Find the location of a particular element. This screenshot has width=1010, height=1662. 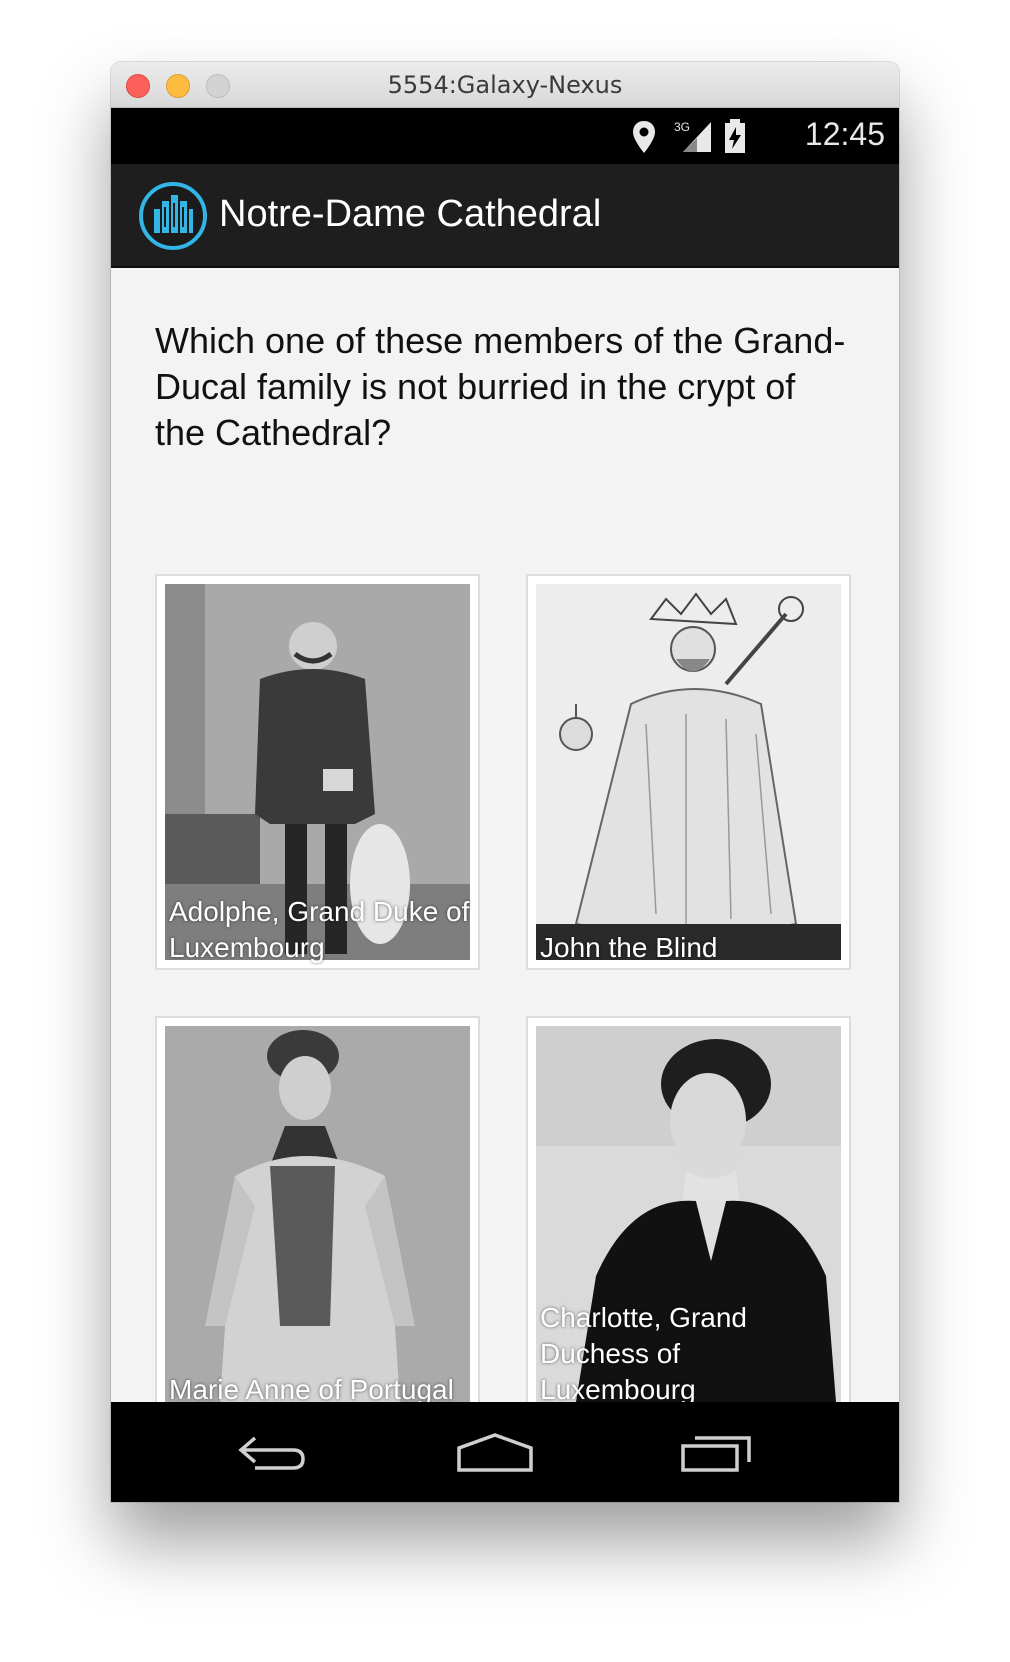

svg-text: 3G is located at coordinates (682, 127).